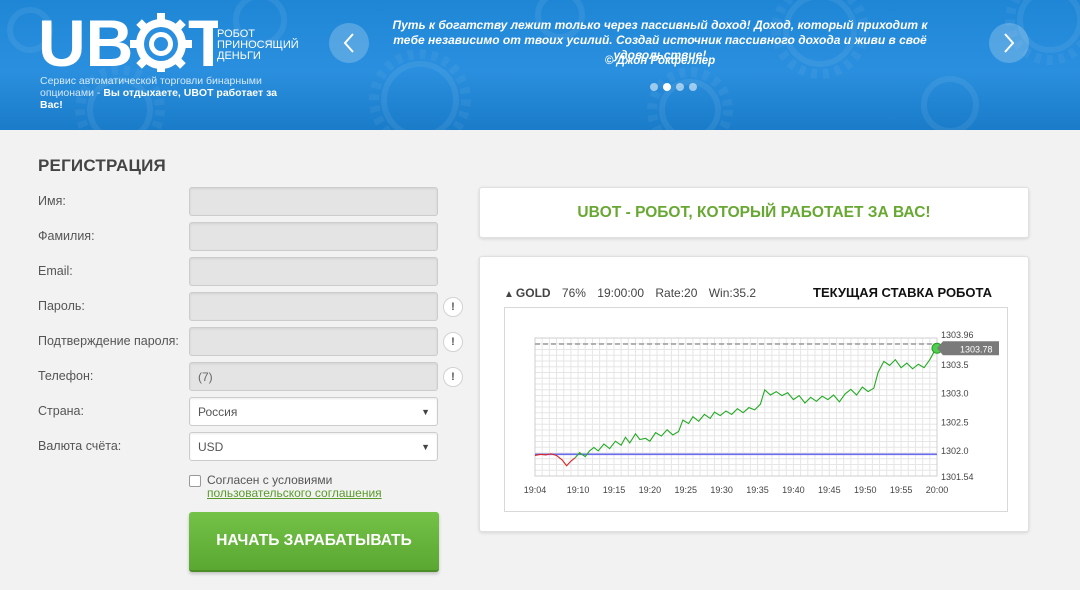  I want to click on x-tick-label: 19:55, so click(901, 490).